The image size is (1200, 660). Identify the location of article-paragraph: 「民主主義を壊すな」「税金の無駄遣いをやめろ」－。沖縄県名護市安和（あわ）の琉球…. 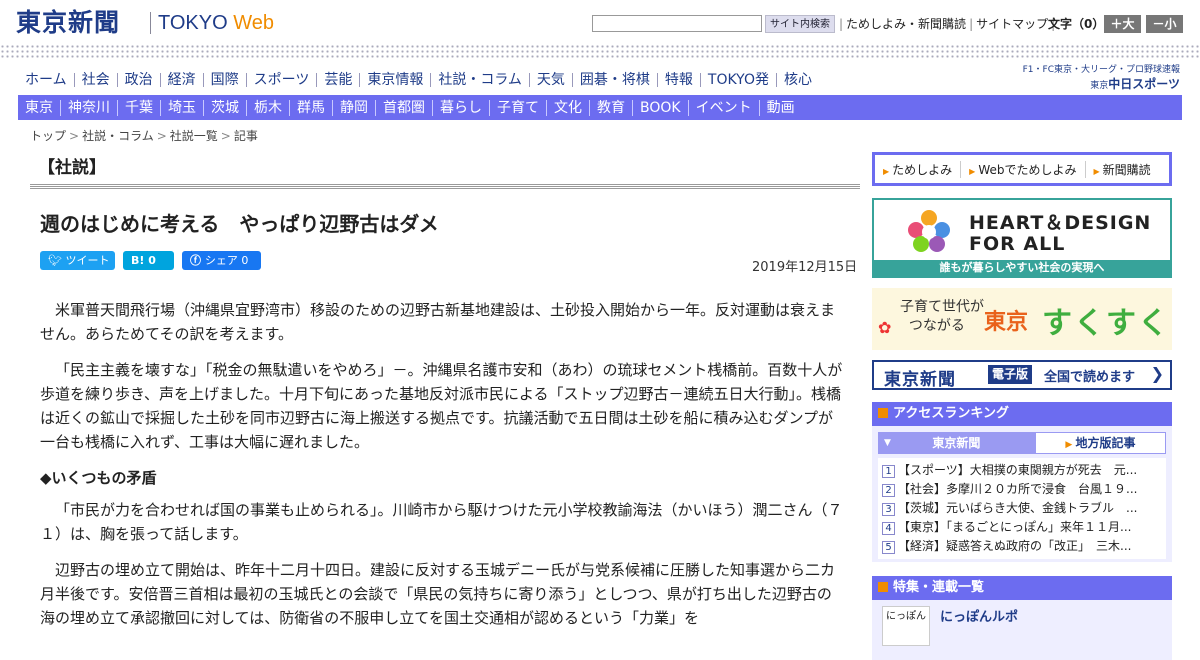
(441, 406).